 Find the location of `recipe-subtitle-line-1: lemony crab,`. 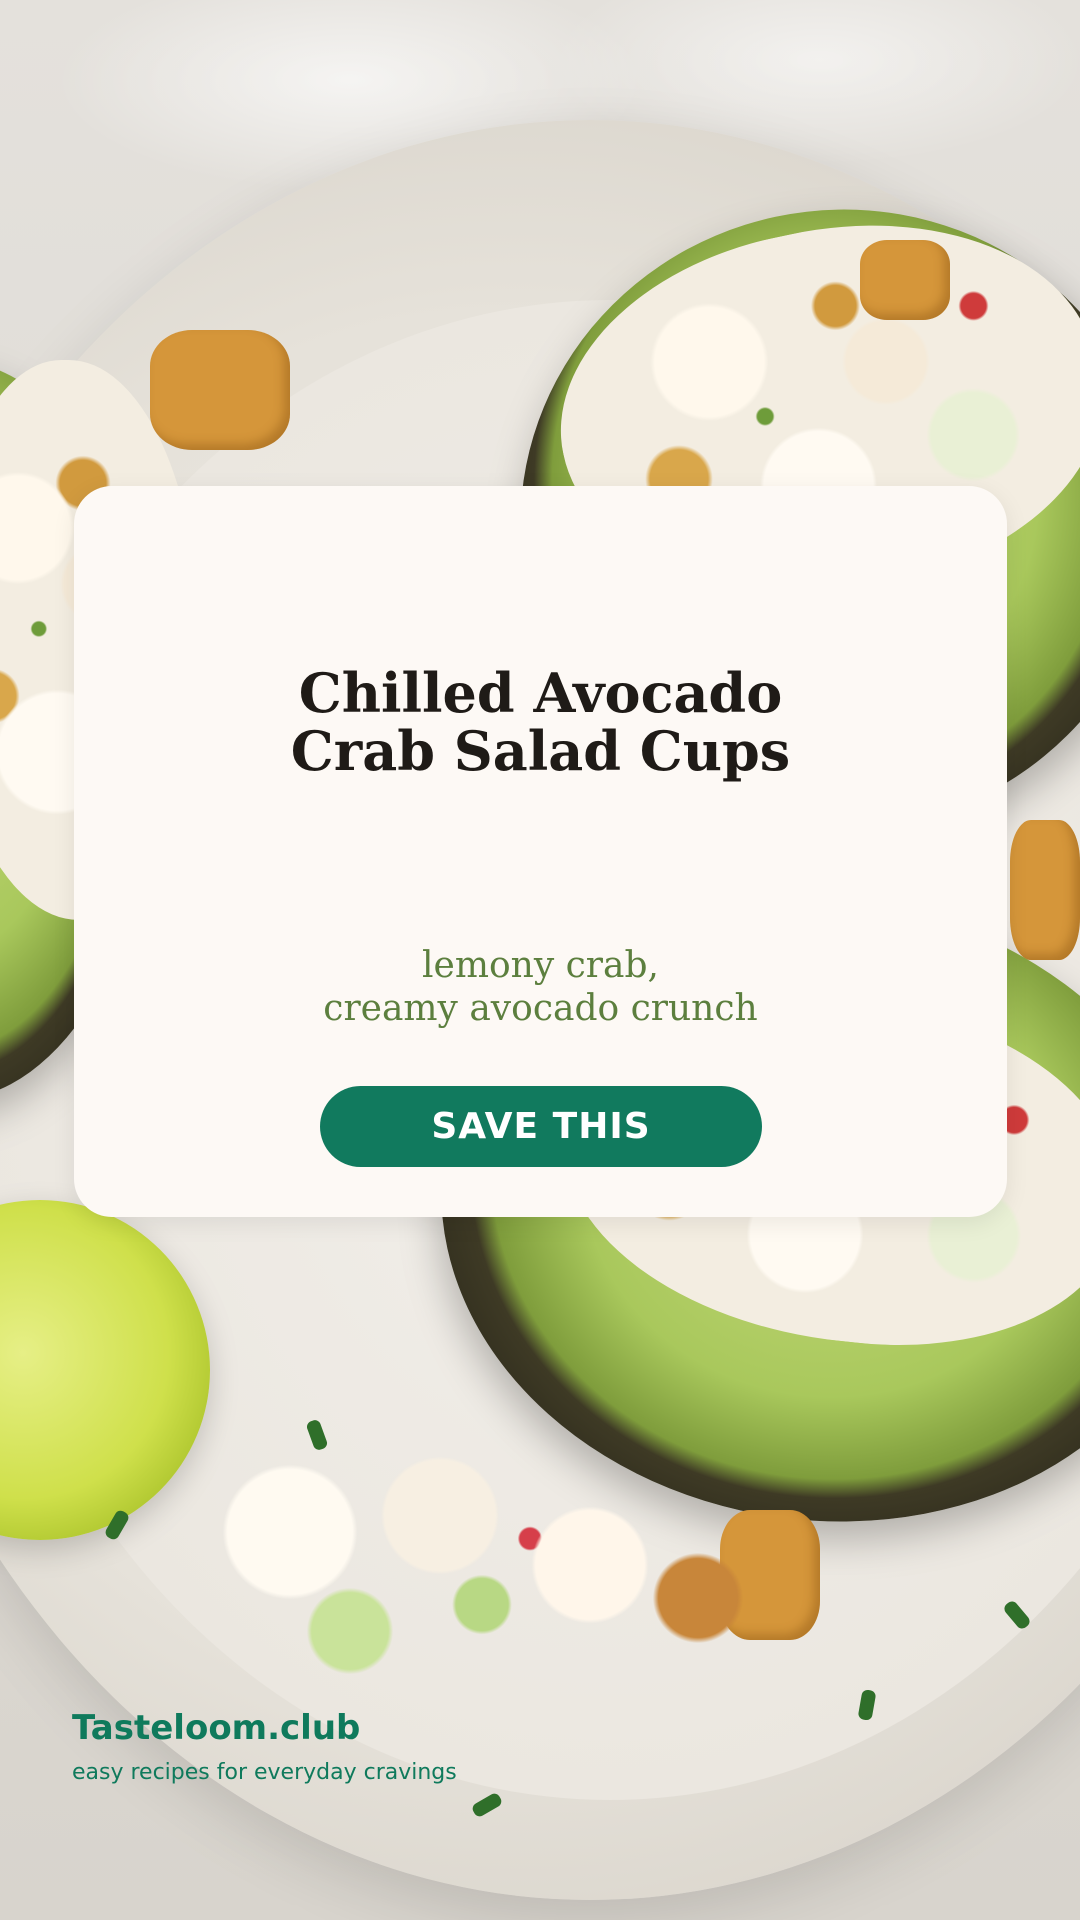

recipe-subtitle-line-1: lemony crab, is located at coordinates (540, 965).